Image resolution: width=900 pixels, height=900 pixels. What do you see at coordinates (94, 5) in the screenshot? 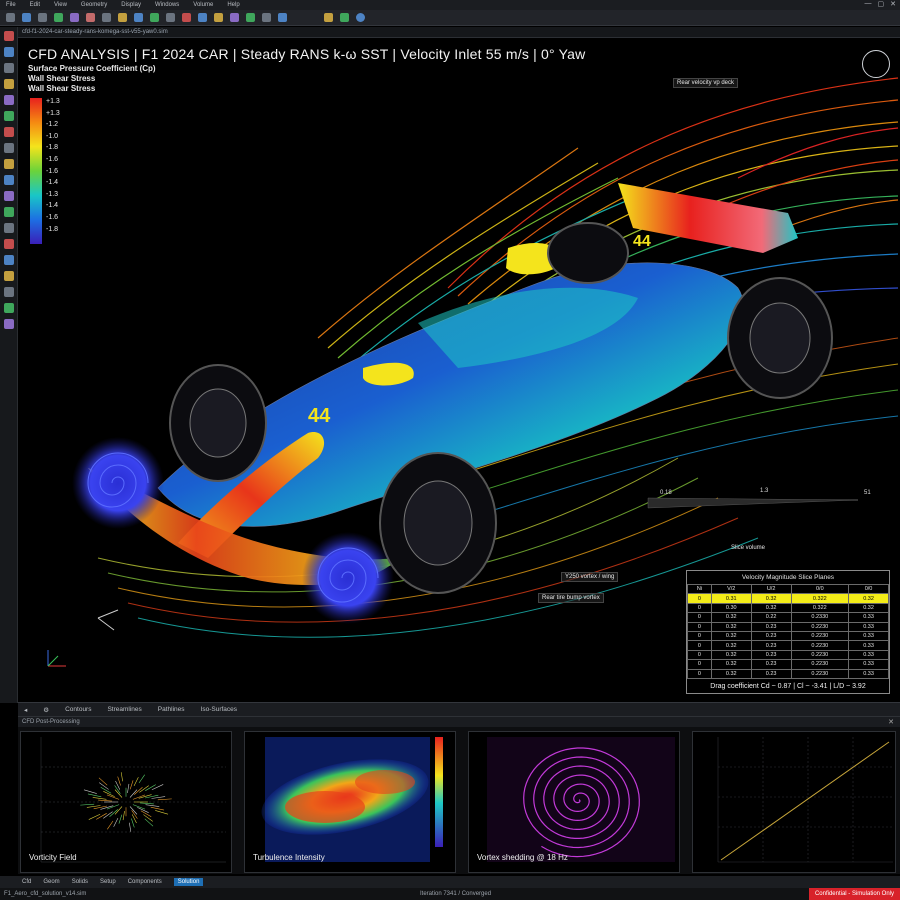
I see `menu-geometry: Geometry` at bounding box center [94, 5].